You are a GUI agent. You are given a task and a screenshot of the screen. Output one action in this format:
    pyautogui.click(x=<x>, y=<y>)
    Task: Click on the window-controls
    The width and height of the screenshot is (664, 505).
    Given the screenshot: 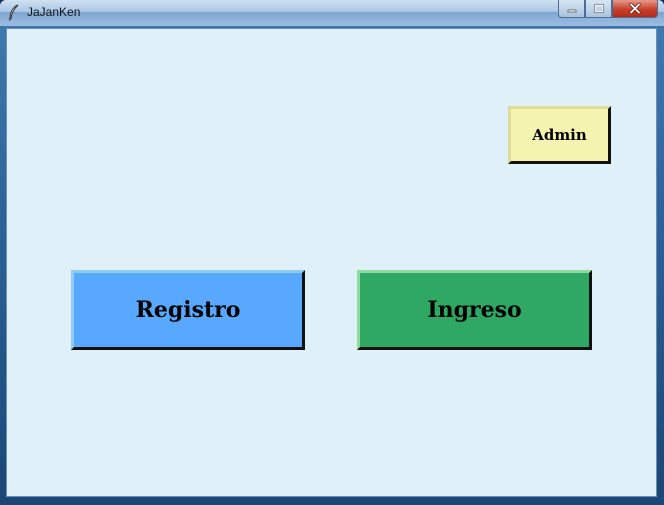 What is the action you would take?
    pyautogui.click(x=608, y=9)
    